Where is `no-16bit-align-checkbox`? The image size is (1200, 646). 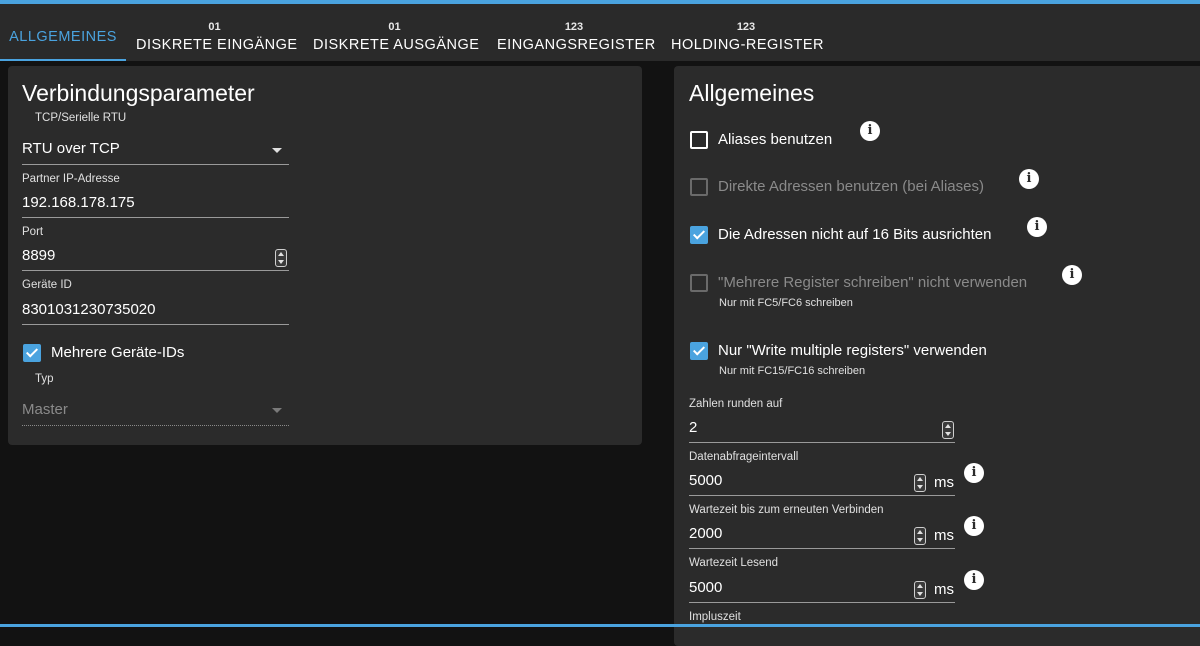
no-16bit-align-checkbox is located at coordinates (699, 235).